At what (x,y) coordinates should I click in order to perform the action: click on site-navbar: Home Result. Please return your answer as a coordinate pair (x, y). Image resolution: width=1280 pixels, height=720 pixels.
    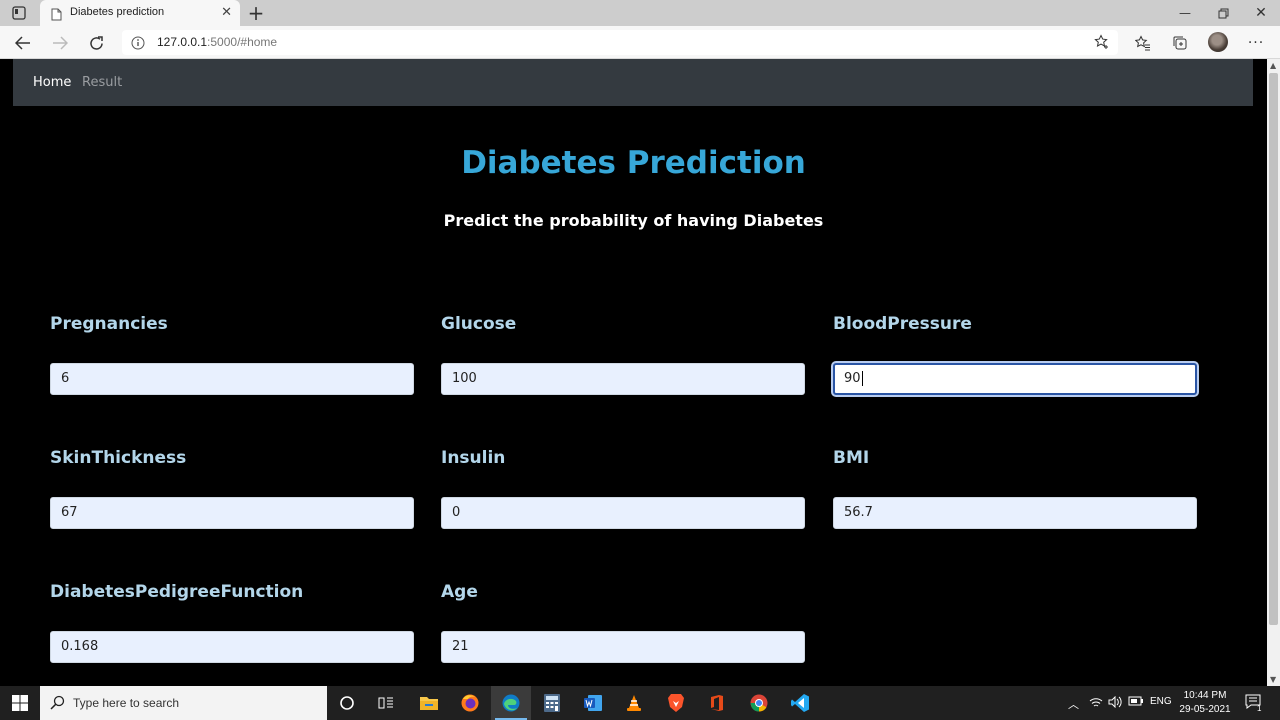
    Looking at the image, I should click on (633, 82).